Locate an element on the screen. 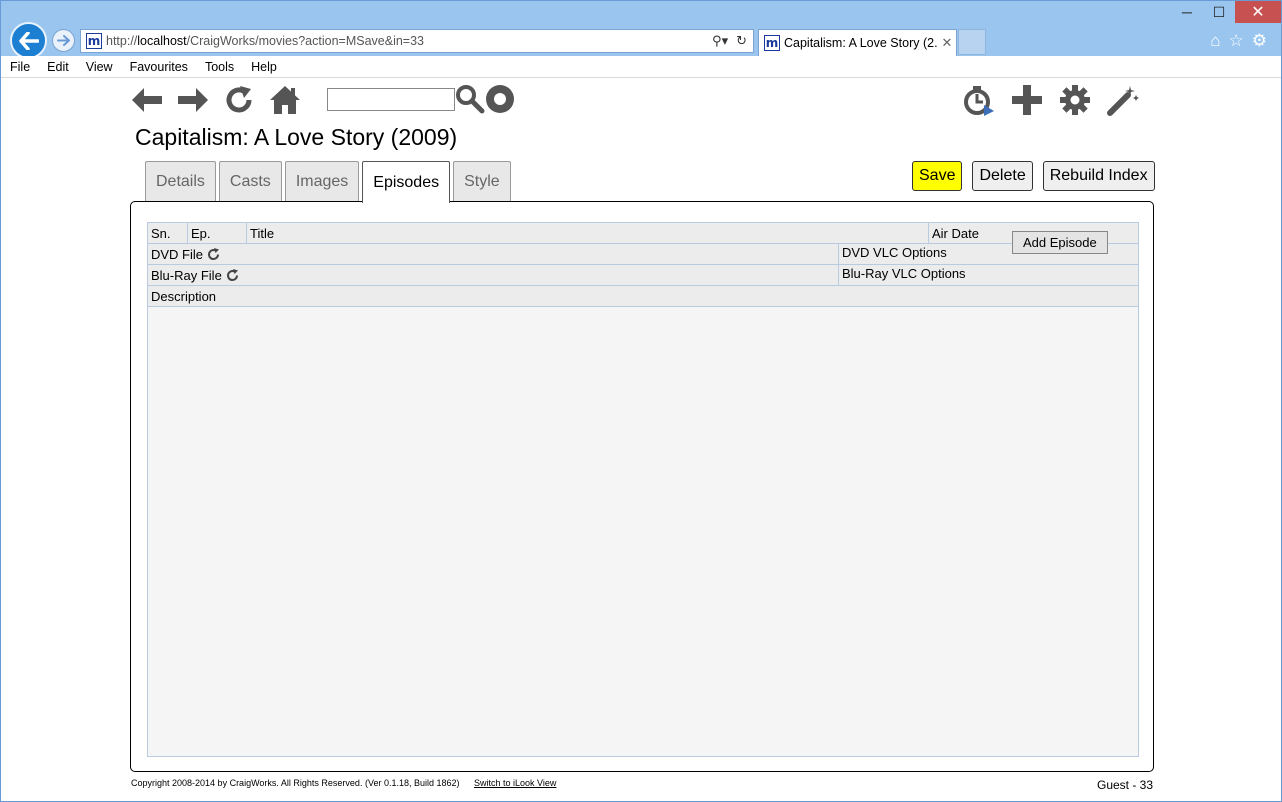  delete-button: Delete is located at coordinates (1002, 176).